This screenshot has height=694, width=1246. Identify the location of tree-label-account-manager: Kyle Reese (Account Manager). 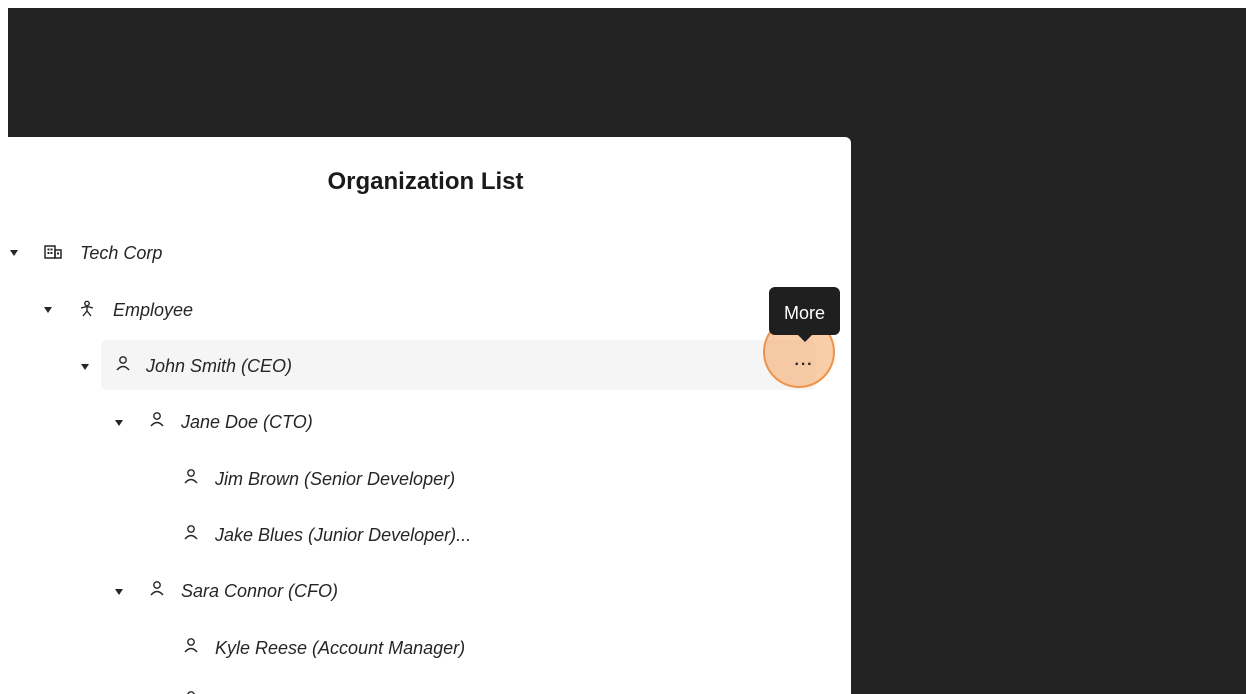
(340, 648).